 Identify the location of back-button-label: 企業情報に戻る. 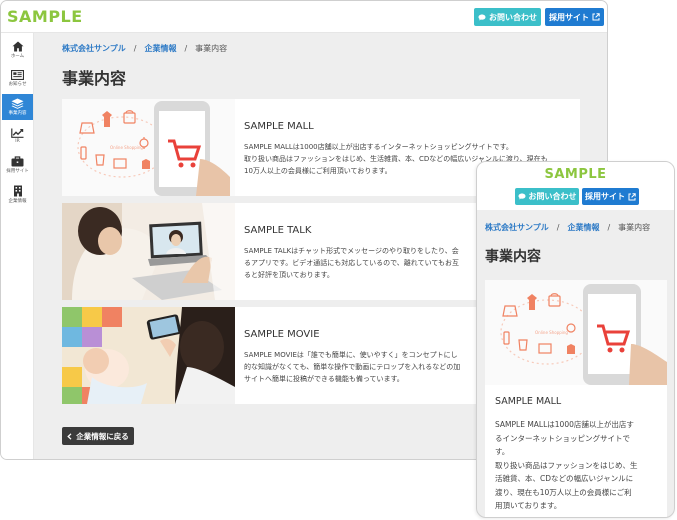
(102, 436).